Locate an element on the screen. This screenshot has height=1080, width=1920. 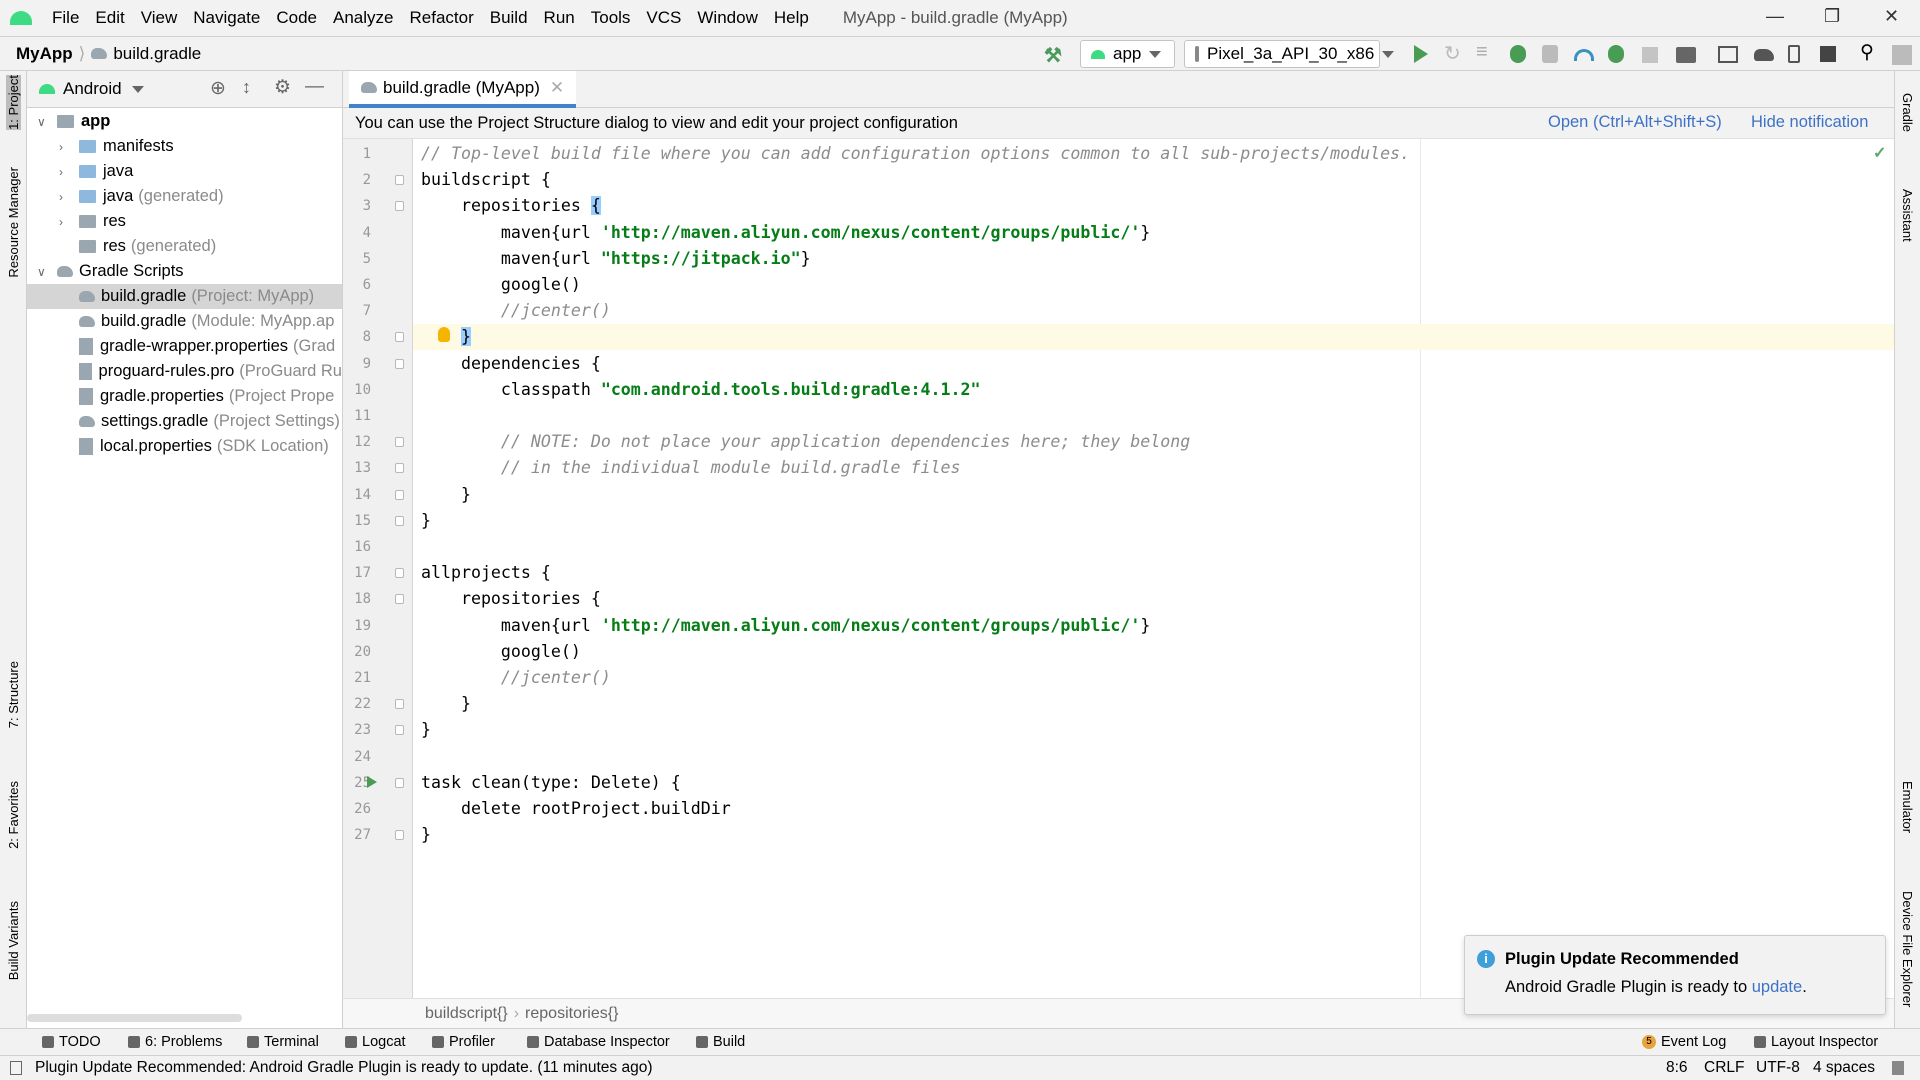
apply-code-changes-icon: ≡ is located at coordinates (1486, 52).